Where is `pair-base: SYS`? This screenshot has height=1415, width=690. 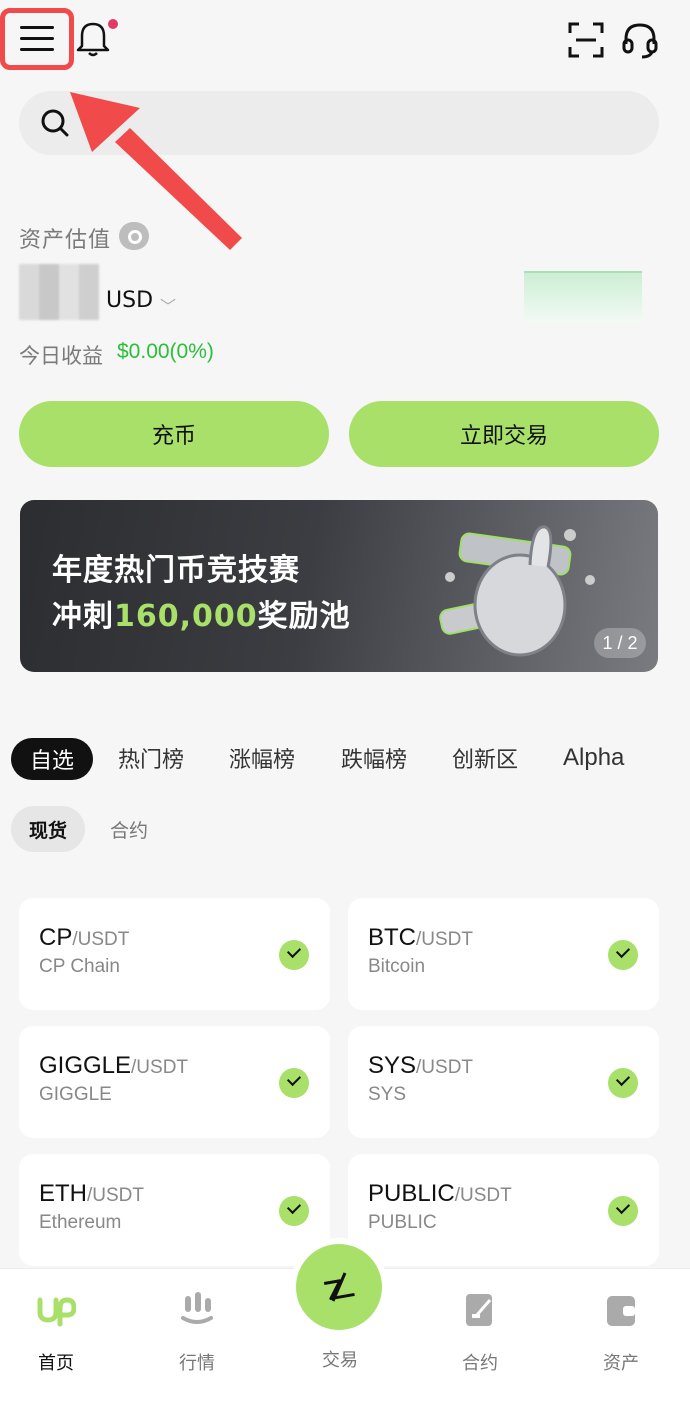 pair-base: SYS is located at coordinates (392, 1065).